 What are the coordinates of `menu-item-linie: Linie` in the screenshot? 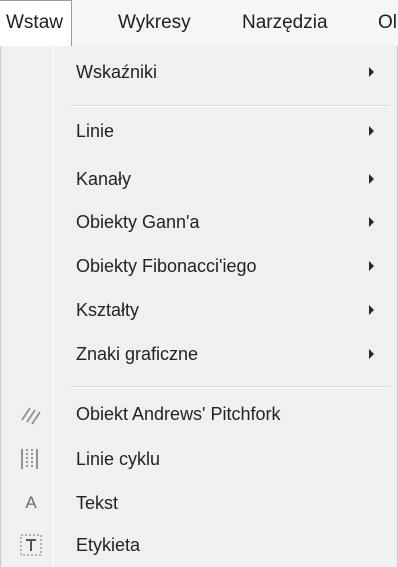 It's located at (199, 131).